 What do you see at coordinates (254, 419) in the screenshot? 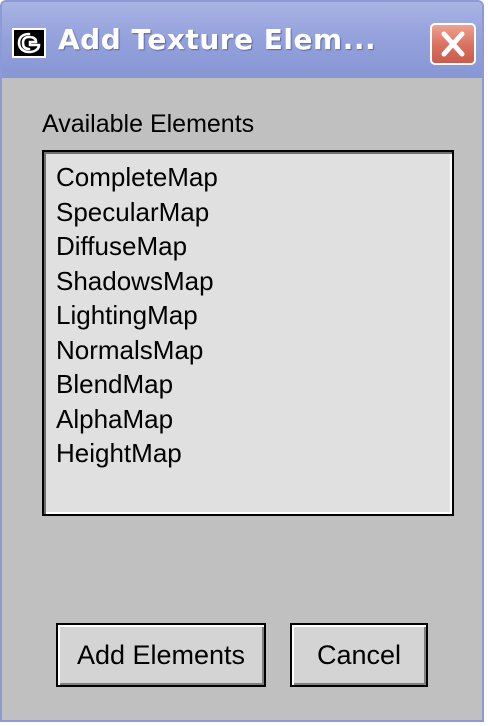
I see `list-item-alphamap: AlphaMap` at bounding box center [254, 419].